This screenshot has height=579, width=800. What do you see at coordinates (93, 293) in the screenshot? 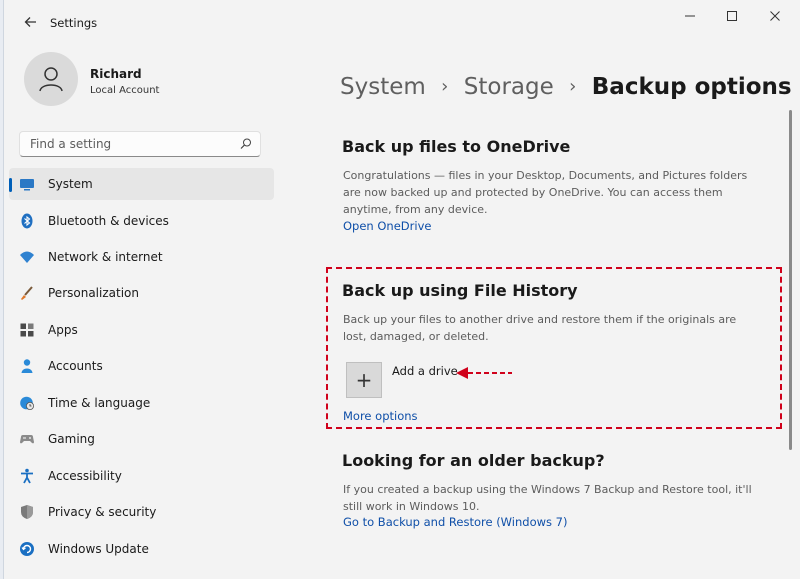
I see `sidebar-item-label: Personalization` at bounding box center [93, 293].